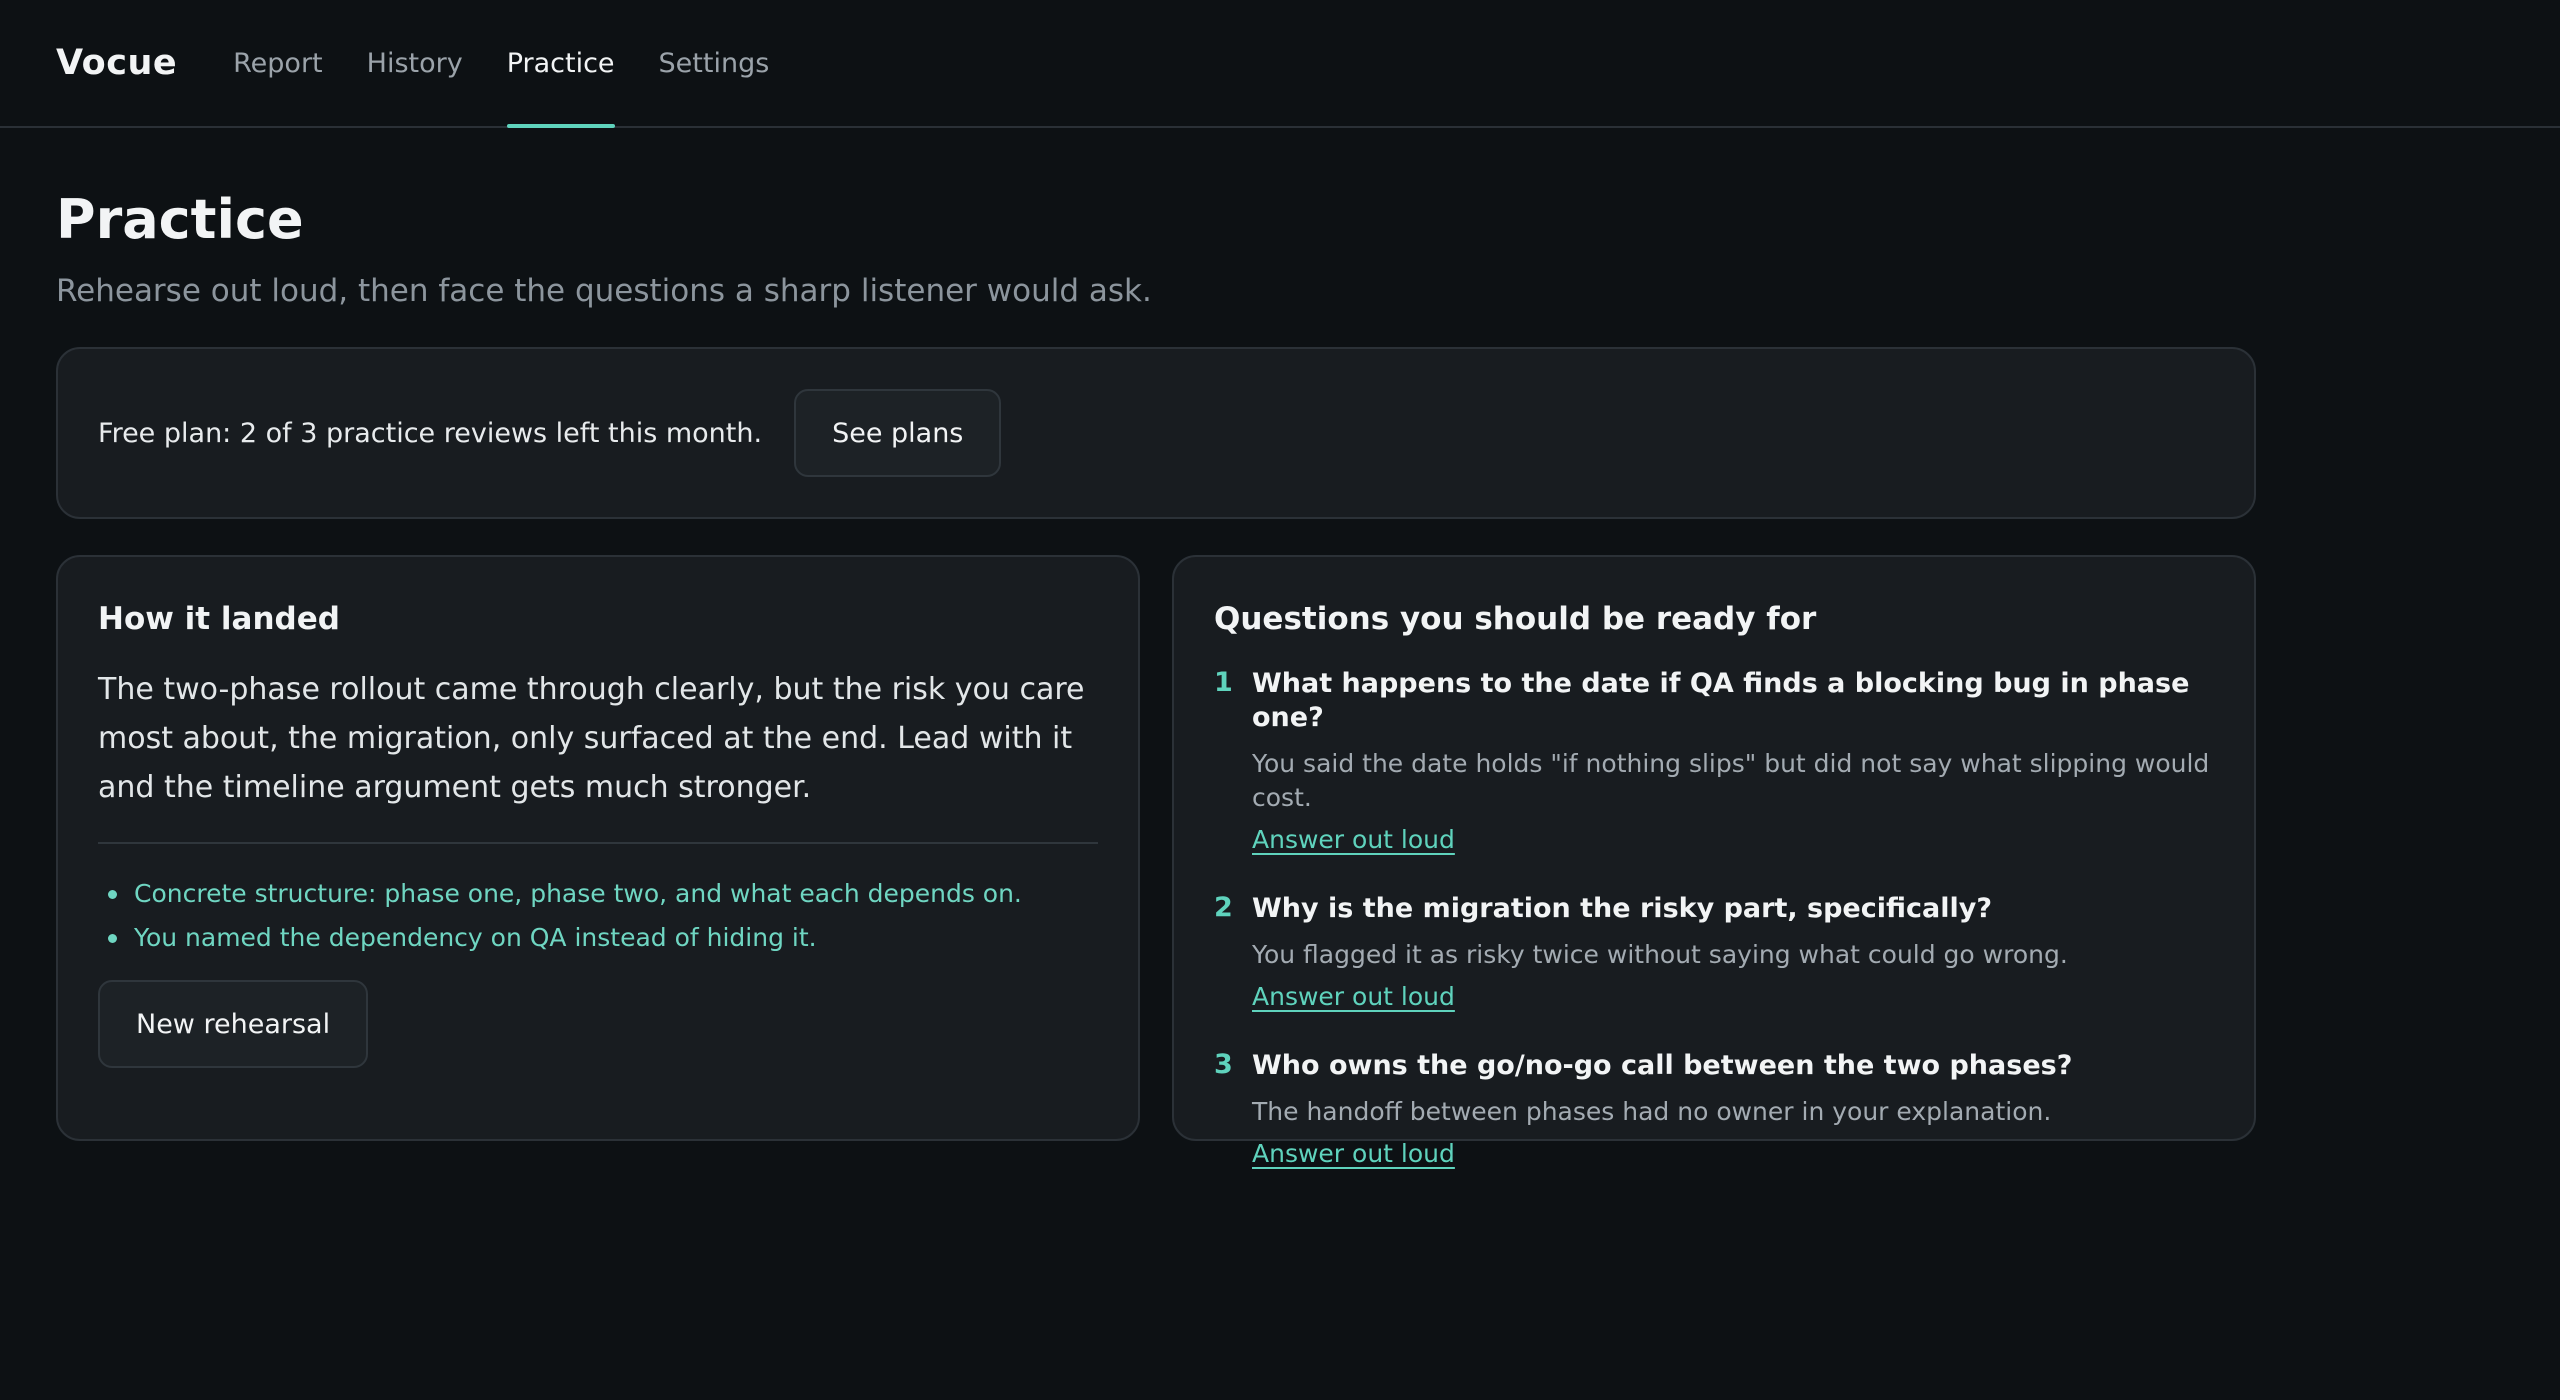  I want to click on question-number: 3, so click(1223, 1065).